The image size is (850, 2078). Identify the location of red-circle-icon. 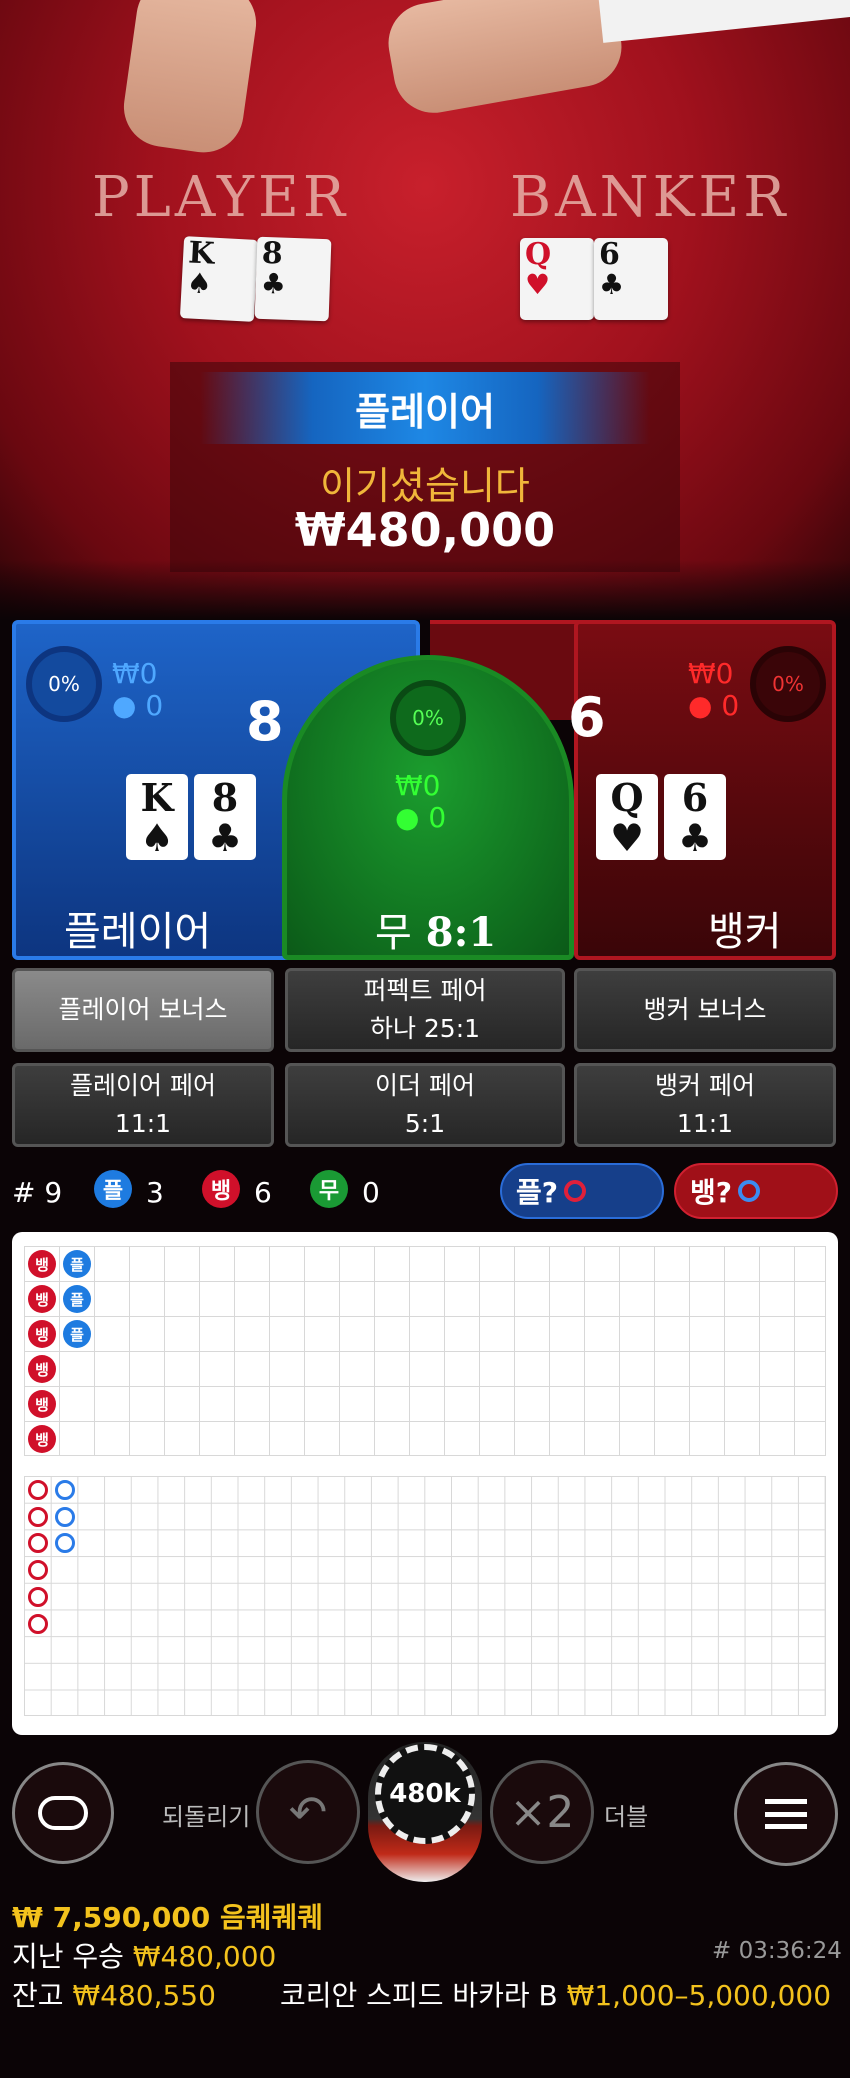
(575, 1191).